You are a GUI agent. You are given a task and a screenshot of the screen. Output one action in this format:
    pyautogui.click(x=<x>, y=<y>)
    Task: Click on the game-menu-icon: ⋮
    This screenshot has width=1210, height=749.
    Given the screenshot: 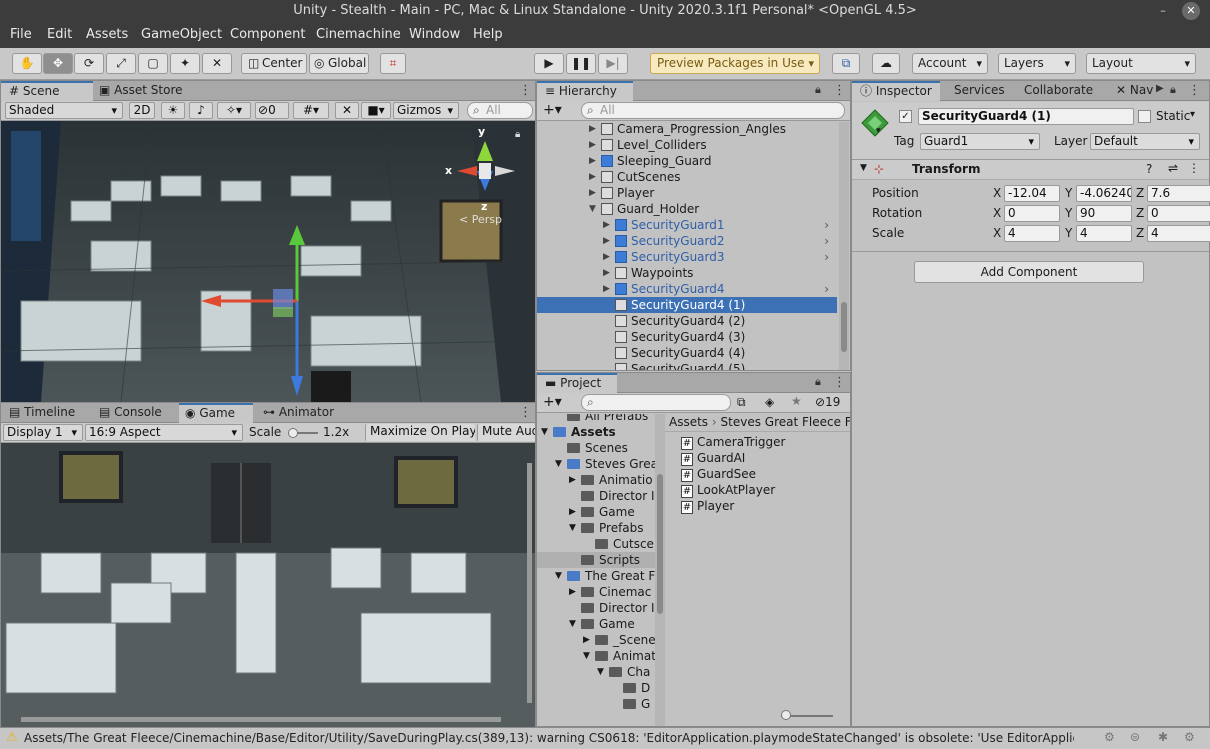 What is the action you would take?
    pyautogui.click(x=525, y=412)
    